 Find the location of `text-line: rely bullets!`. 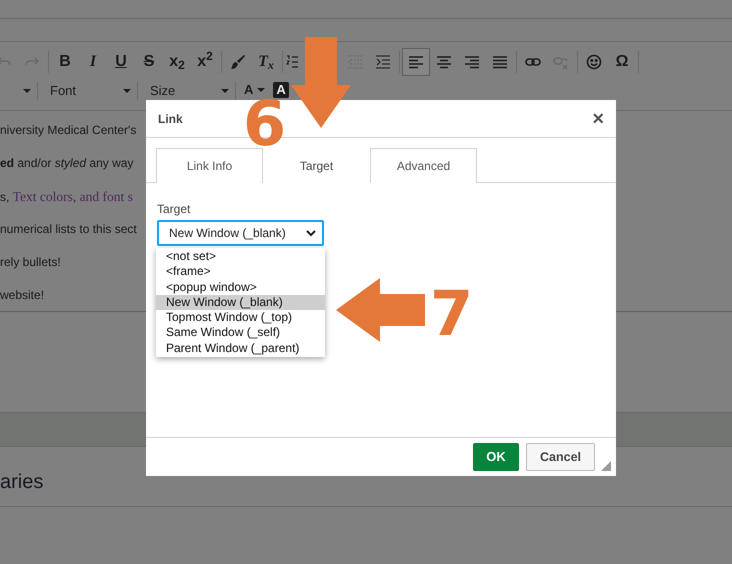

text-line: rely bullets! is located at coordinates (30, 262).